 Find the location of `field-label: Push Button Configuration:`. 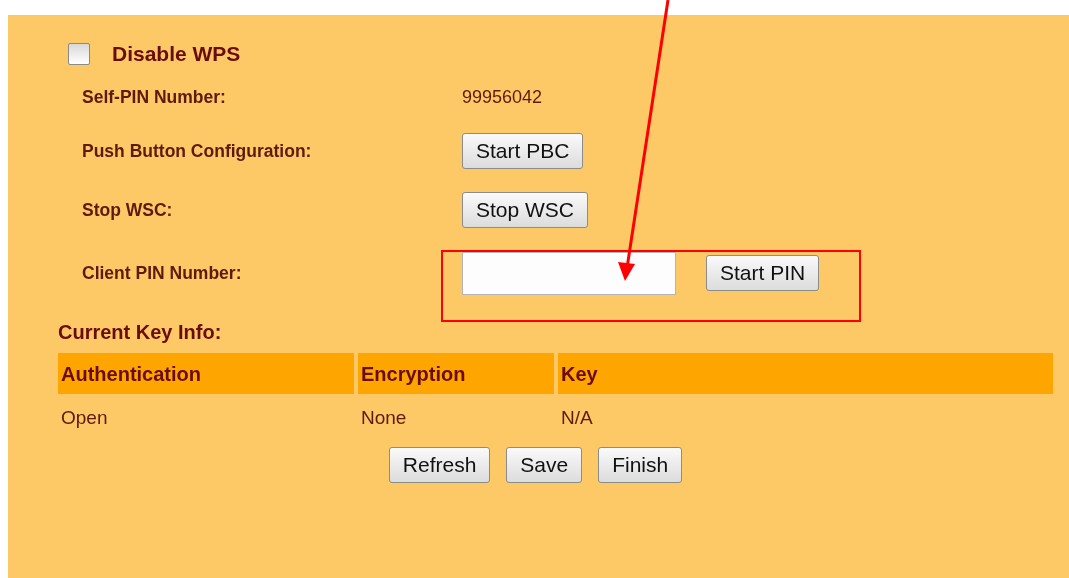

field-label: Push Button Configuration: is located at coordinates (197, 151).